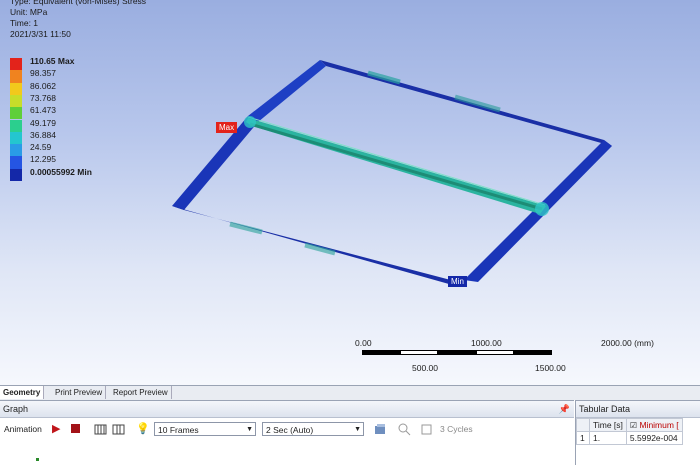 This screenshot has width=700, height=465. What do you see at coordinates (205, 429) in the screenshot?
I see `frames-select: 10 Frames ▼` at bounding box center [205, 429].